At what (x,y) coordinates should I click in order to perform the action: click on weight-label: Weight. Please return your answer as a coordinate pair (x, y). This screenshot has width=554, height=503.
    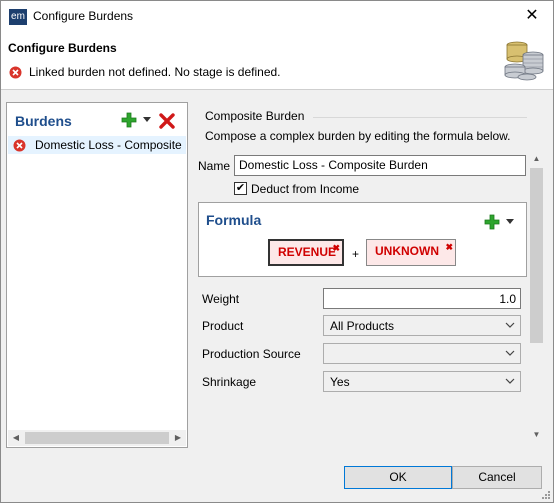
    Looking at the image, I should click on (221, 299).